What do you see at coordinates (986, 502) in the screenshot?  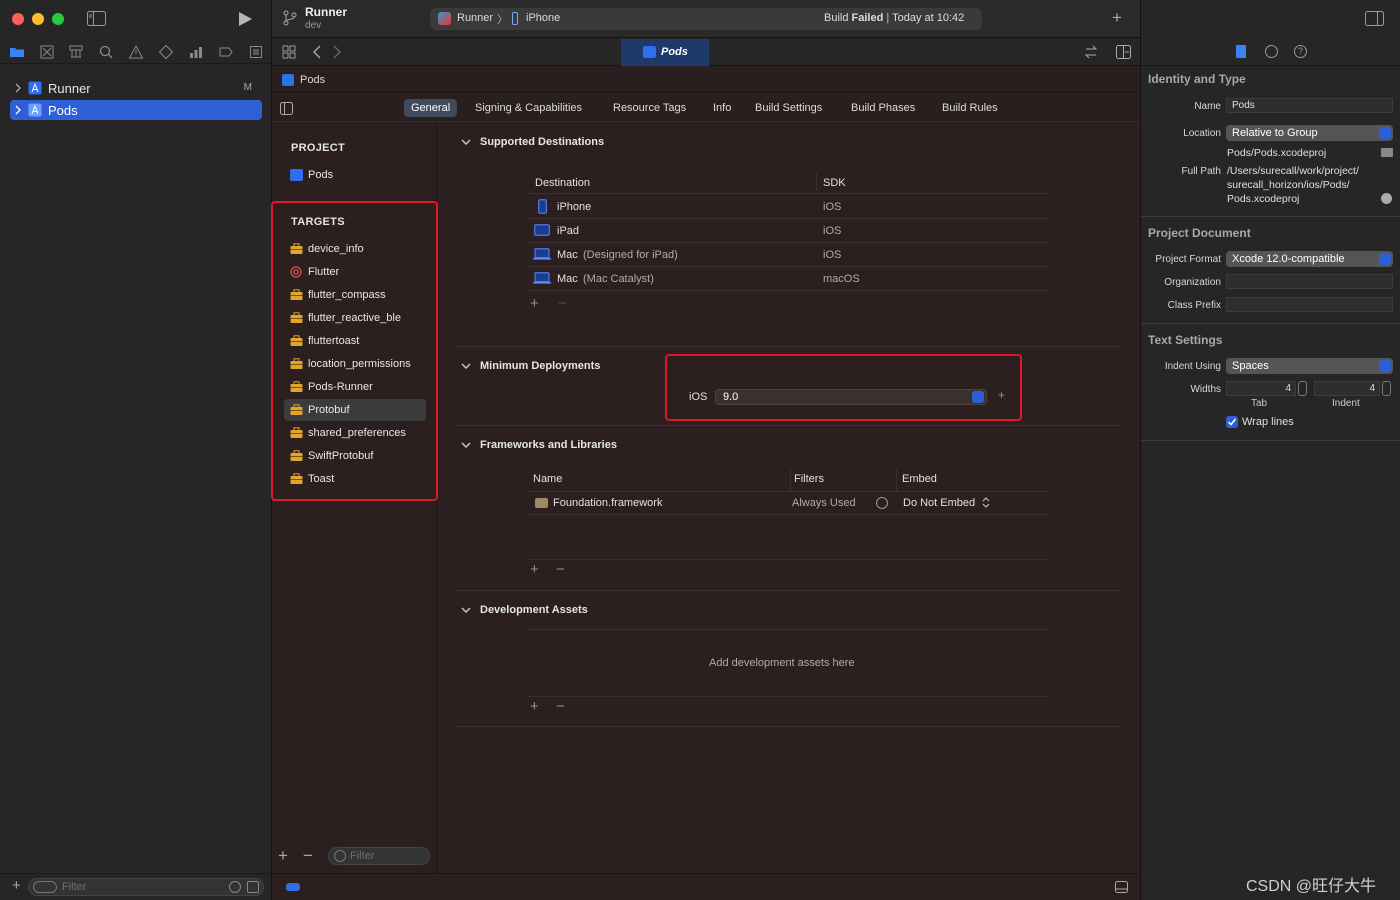 I see `updown-icon` at bounding box center [986, 502].